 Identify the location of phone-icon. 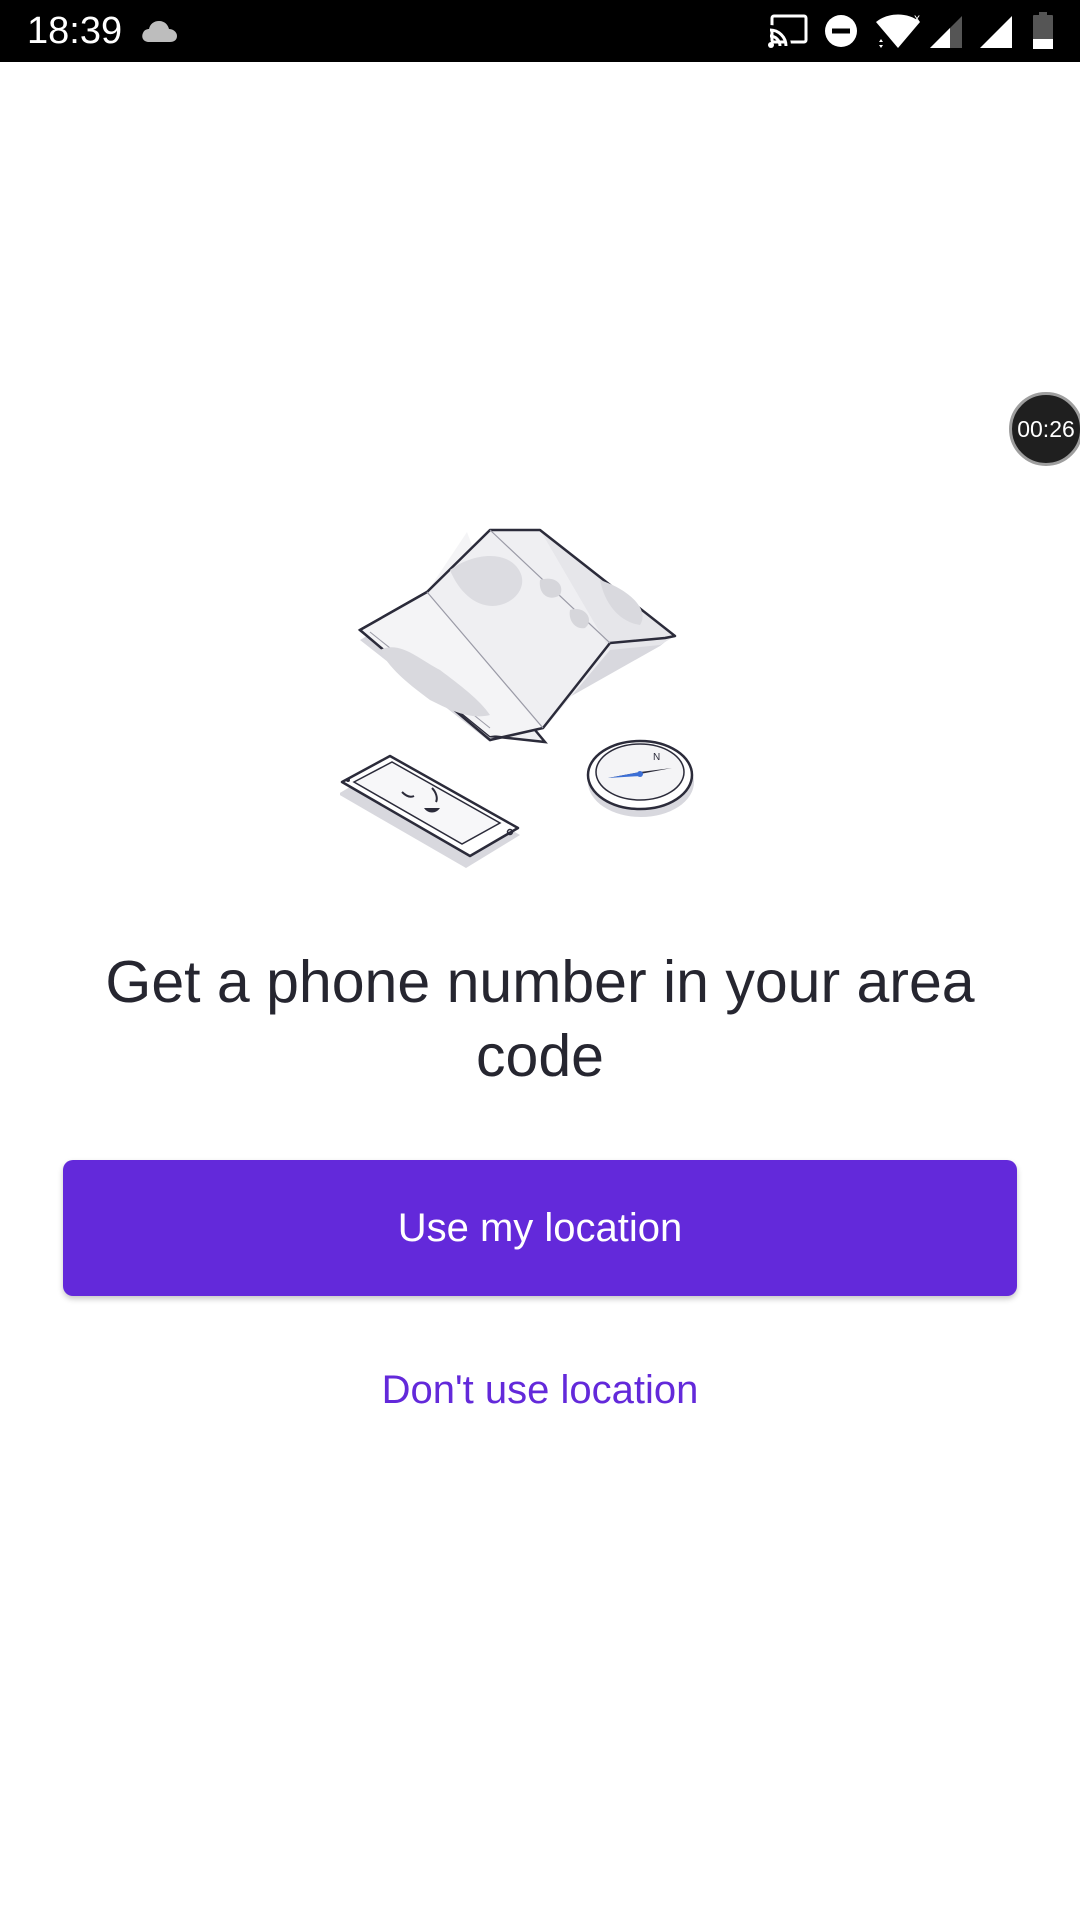
(430, 811).